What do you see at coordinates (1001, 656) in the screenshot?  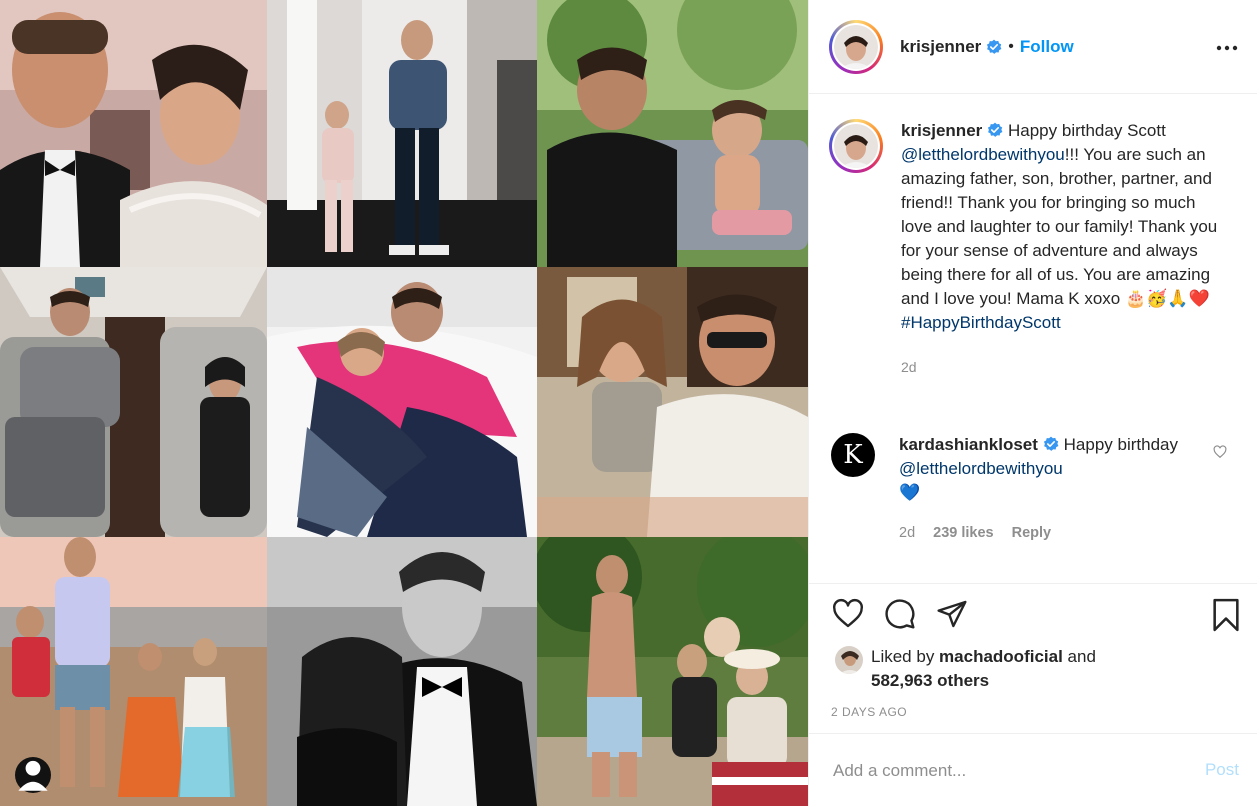 I see `liker-username: machadooficial` at bounding box center [1001, 656].